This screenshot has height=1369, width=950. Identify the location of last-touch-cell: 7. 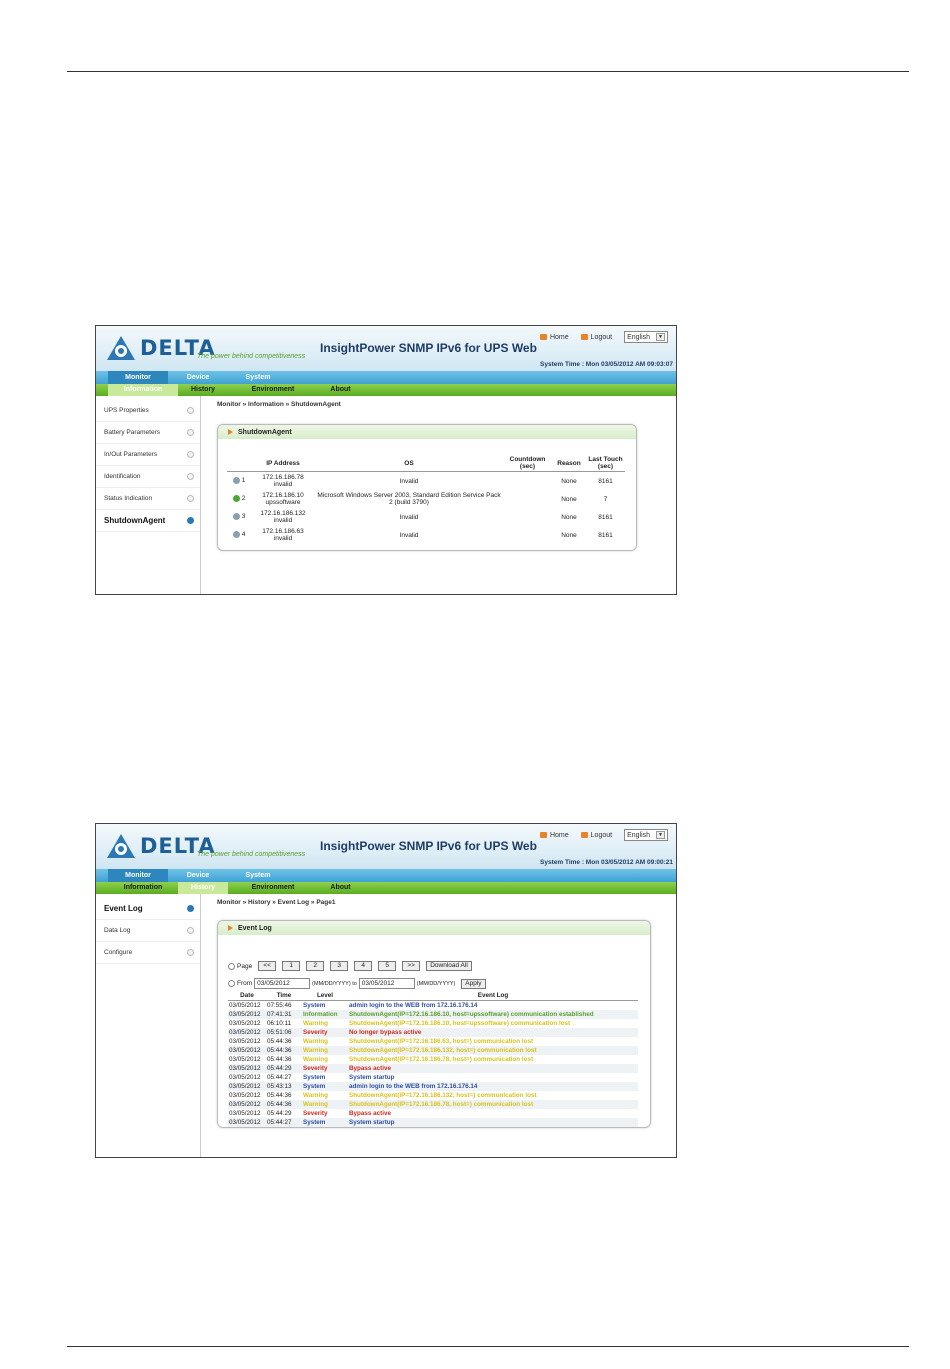
(605, 499).